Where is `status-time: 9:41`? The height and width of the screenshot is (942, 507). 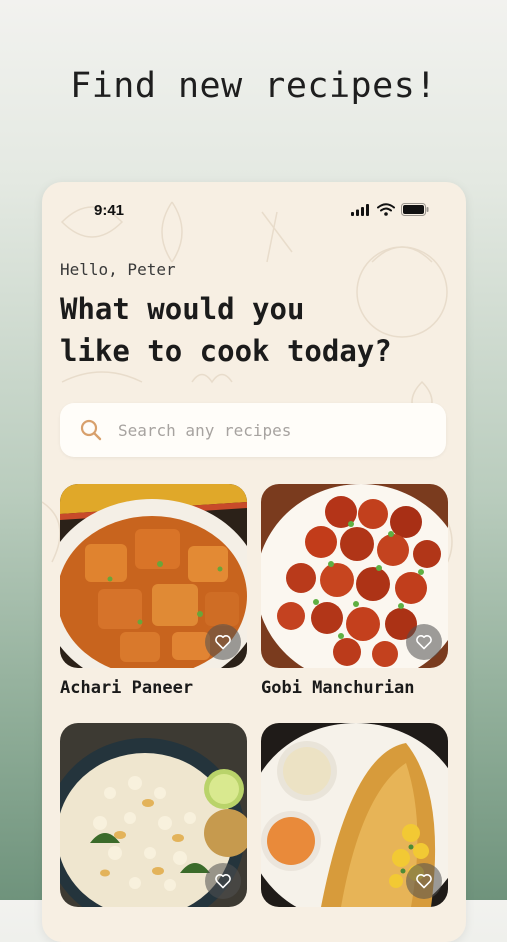 status-time: 9:41 is located at coordinates (109, 210).